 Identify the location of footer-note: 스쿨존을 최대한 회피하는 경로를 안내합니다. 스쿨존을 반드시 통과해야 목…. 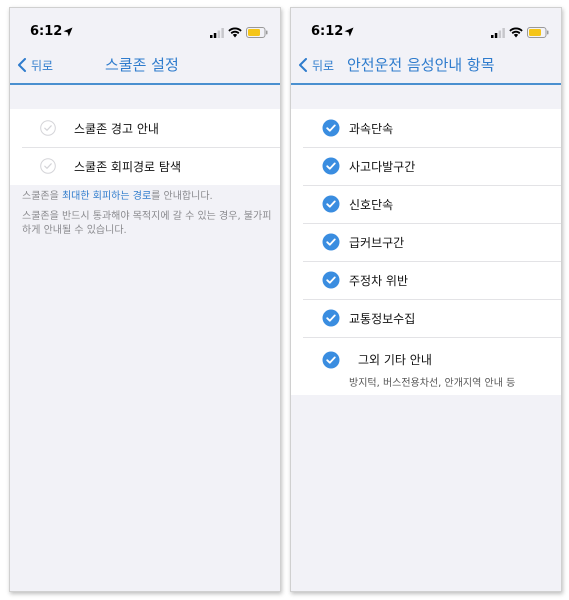
(147, 214).